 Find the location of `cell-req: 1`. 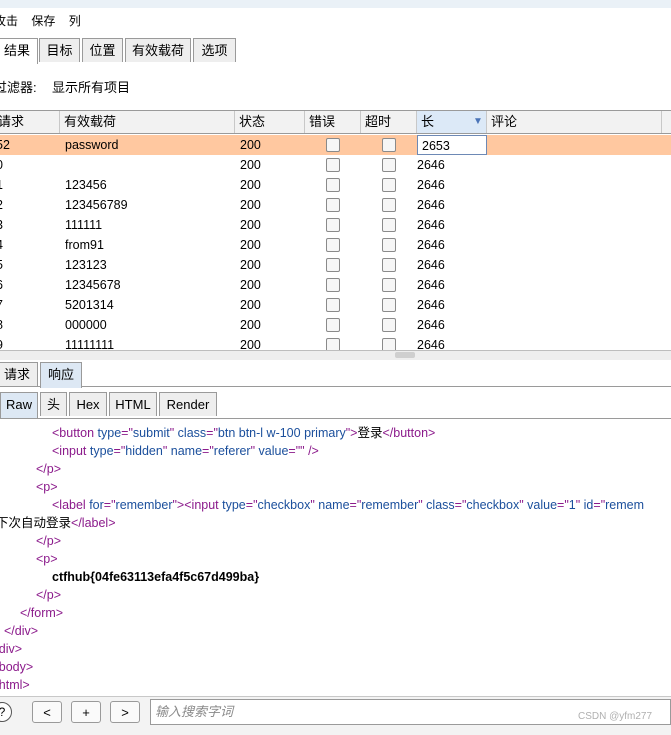

cell-req: 1 is located at coordinates (1, 185).